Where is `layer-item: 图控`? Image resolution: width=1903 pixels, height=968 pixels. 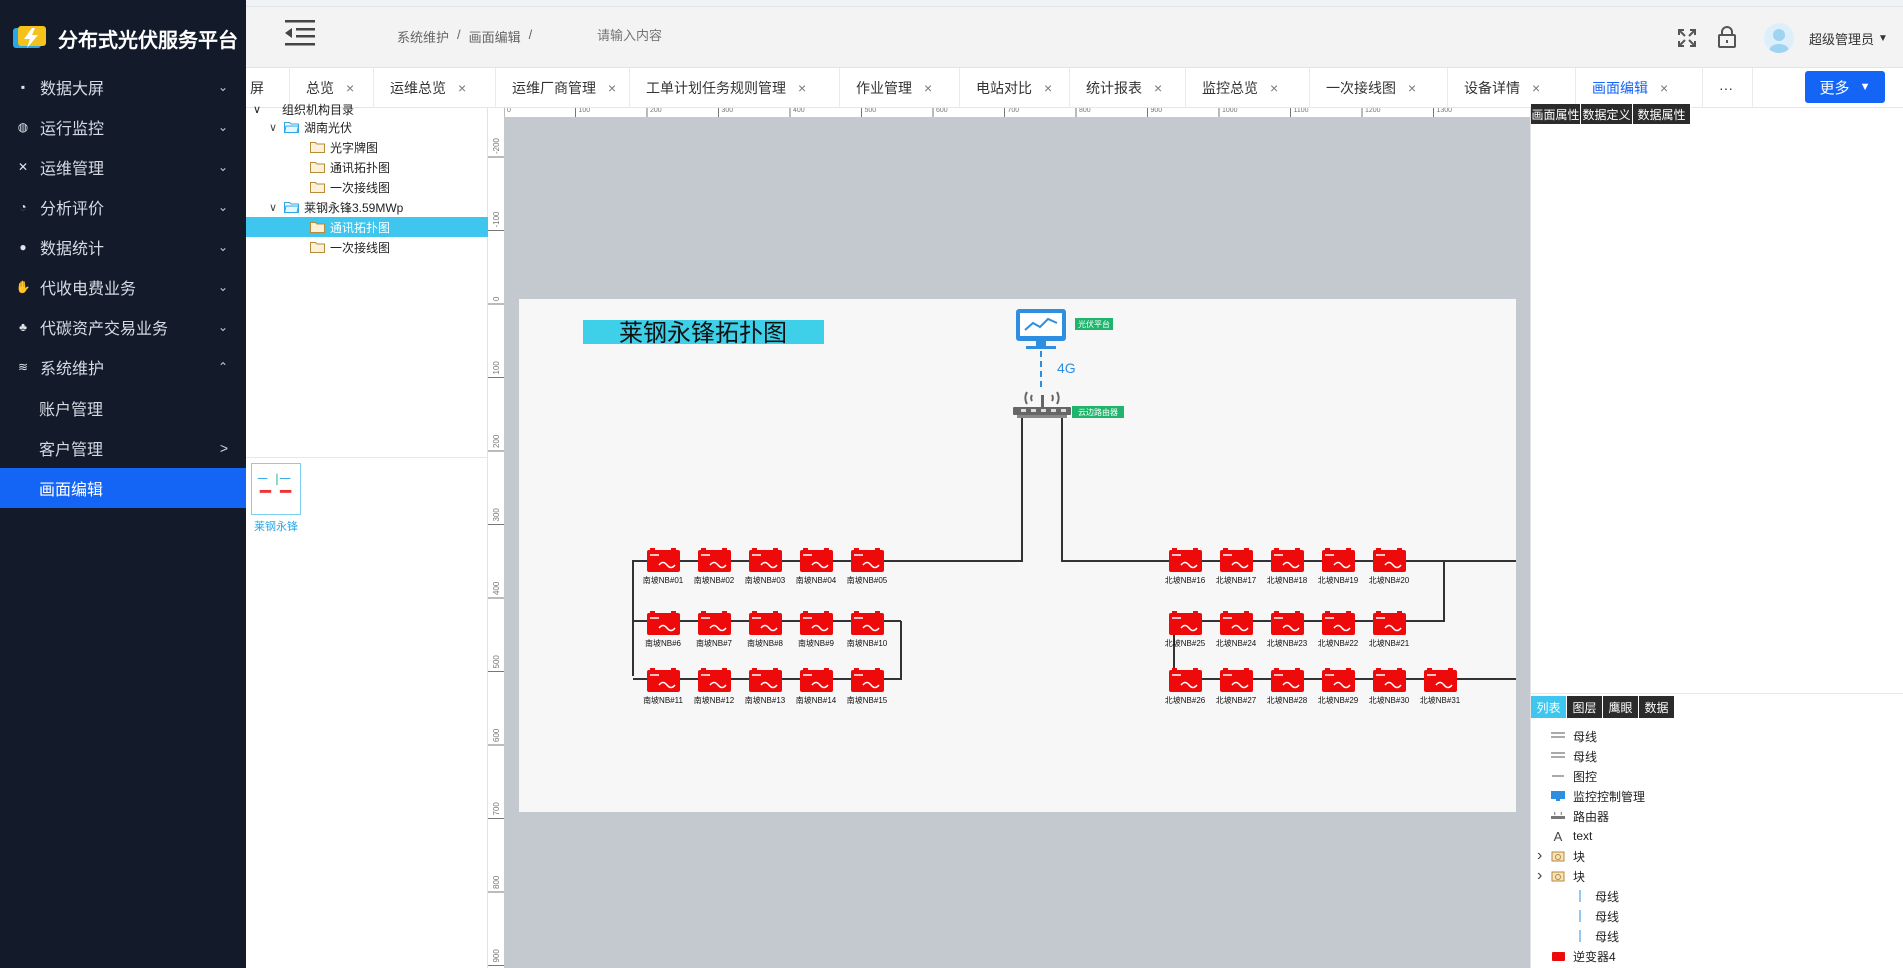 layer-item: 图控 is located at coordinates (1573, 776).